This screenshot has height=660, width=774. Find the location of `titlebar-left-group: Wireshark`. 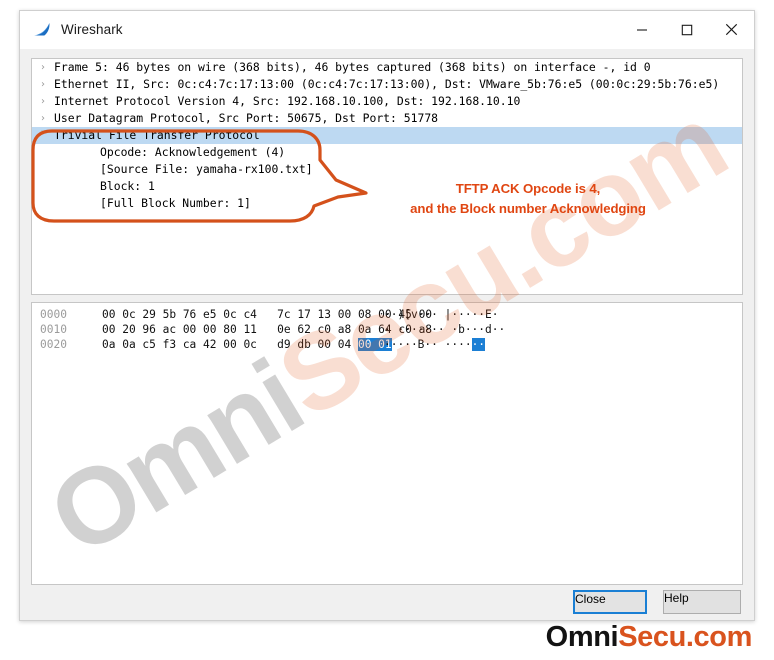

titlebar-left-group: Wireshark is located at coordinates (71, 29).